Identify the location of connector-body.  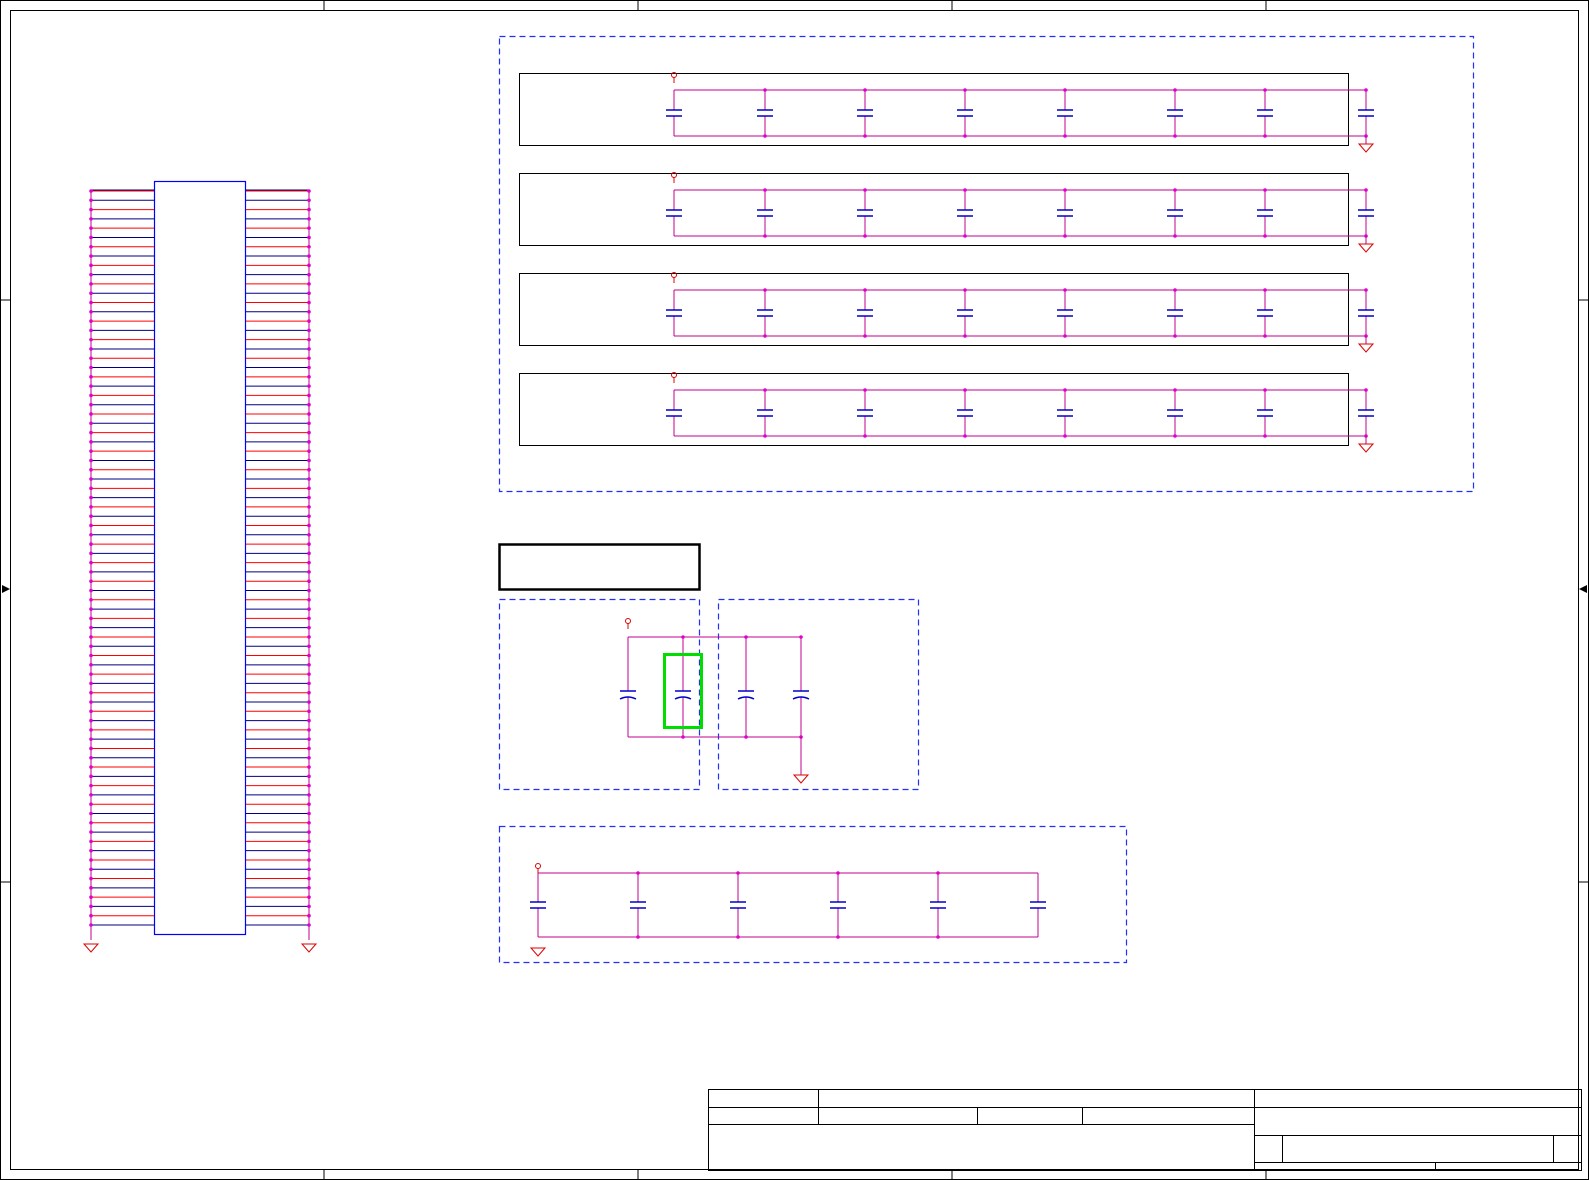
(200, 558).